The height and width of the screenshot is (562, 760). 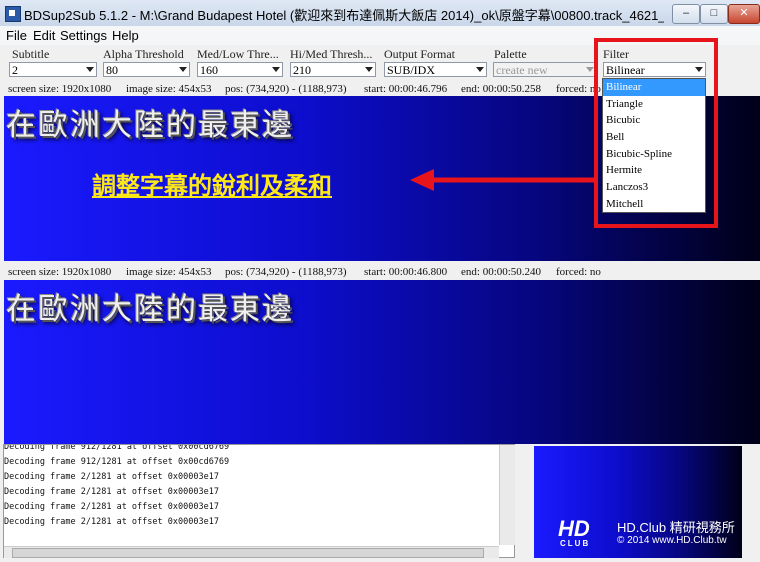 I want to click on subtitle-select: 2, so click(x=53, y=69).